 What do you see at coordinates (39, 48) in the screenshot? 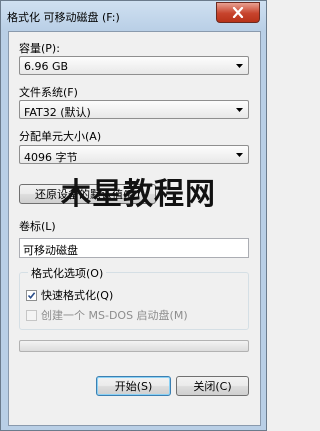
I see `capacity-label: 容量(P):` at bounding box center [39, 48].